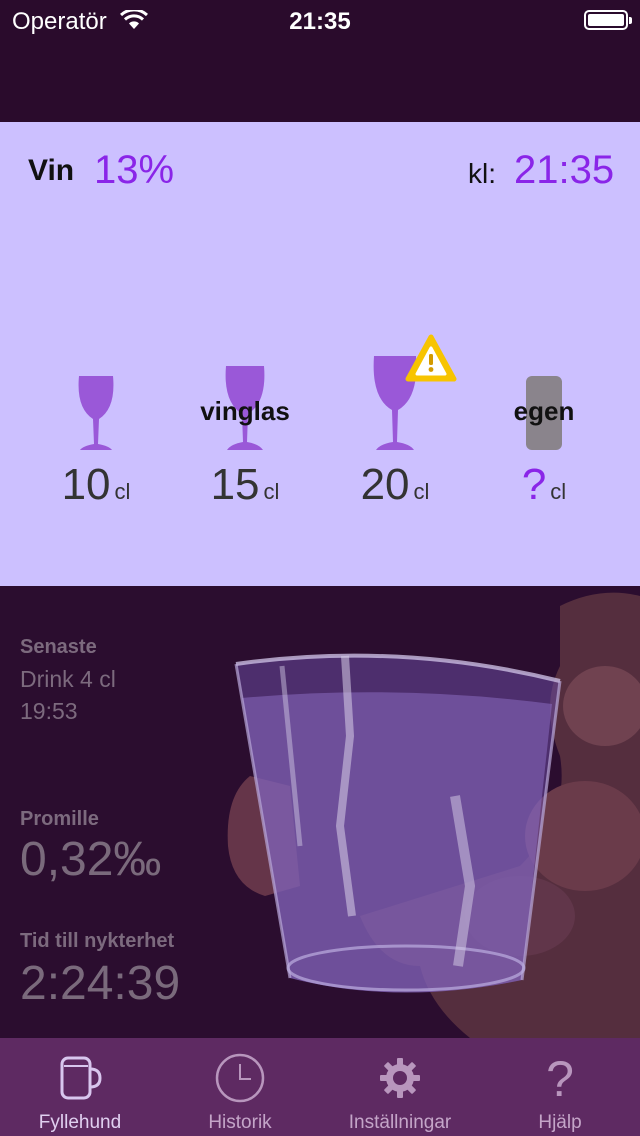 This screenshot has height=1136, width=640. I want to click on wine-glass-small-icon, so click(96, 413).